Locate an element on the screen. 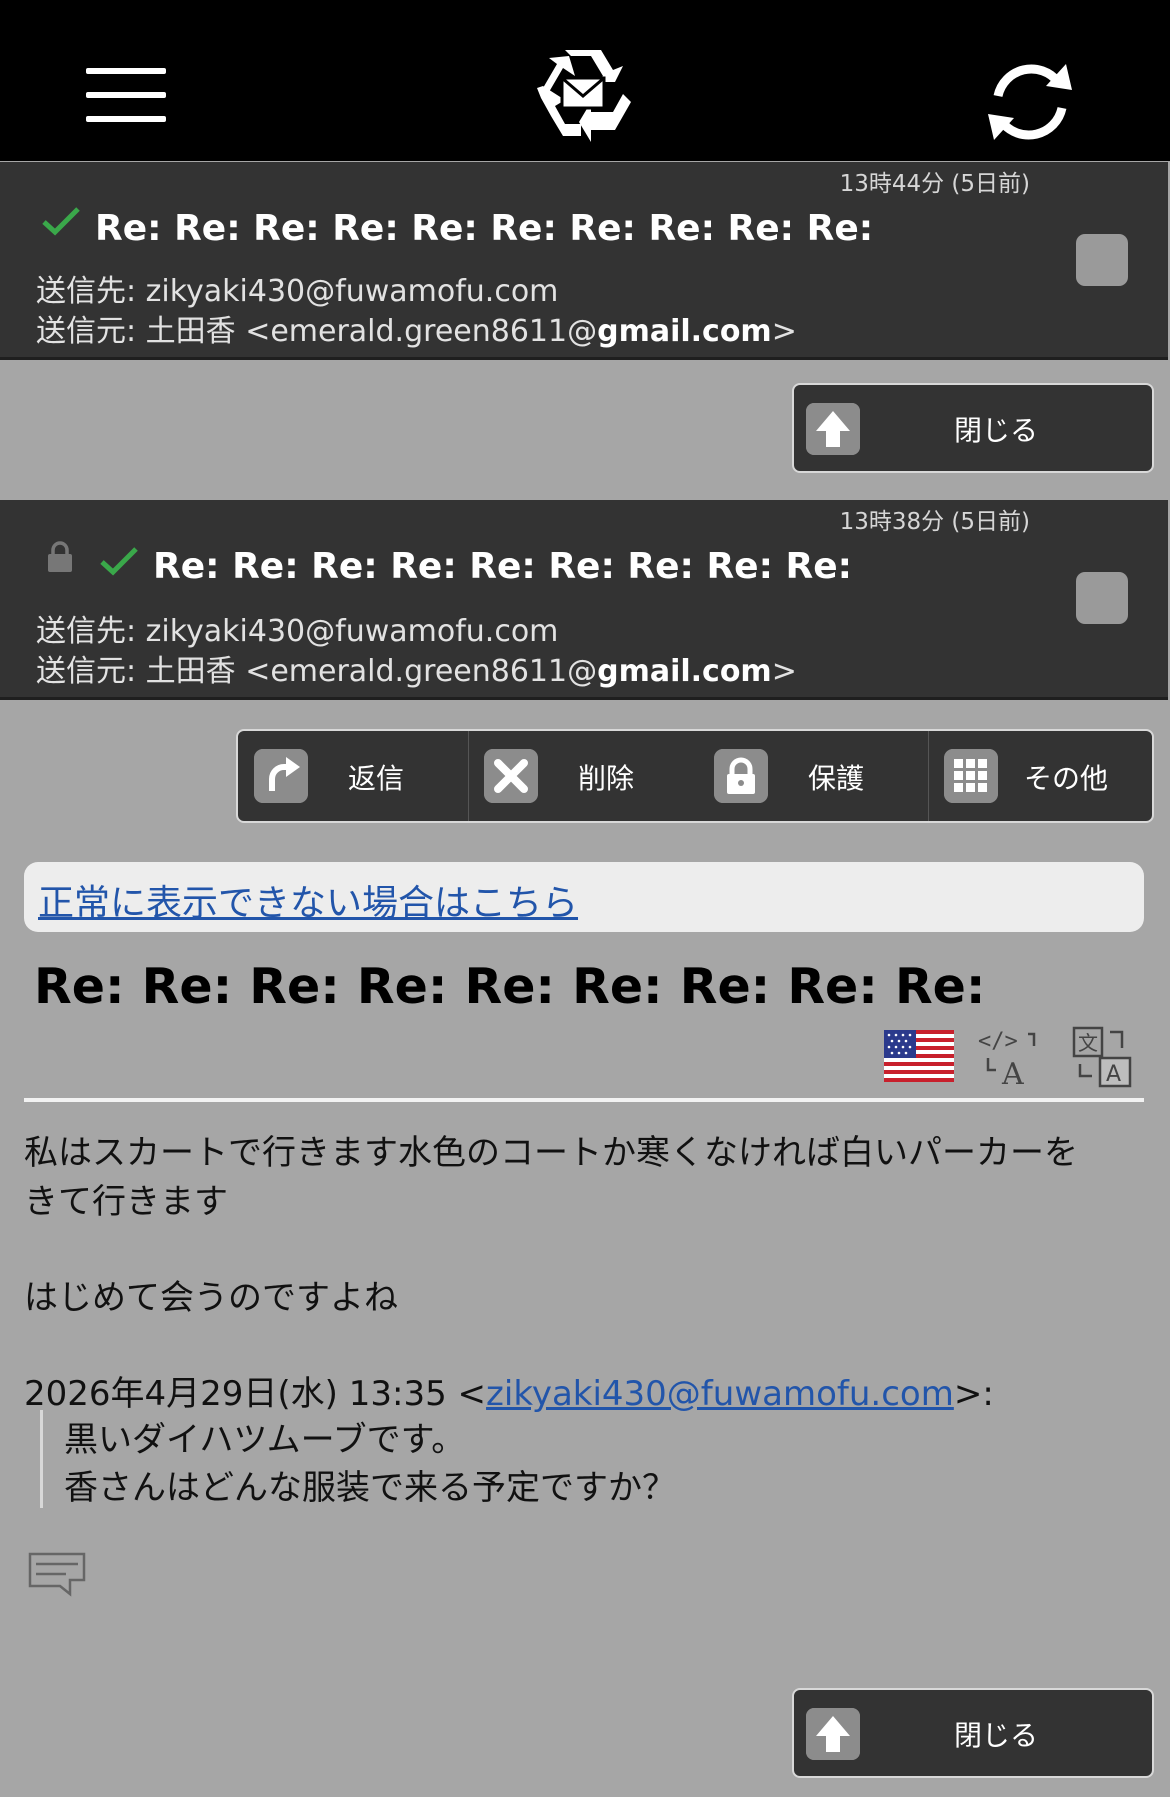  refresh-icon is located at coordinates (1030, 101).